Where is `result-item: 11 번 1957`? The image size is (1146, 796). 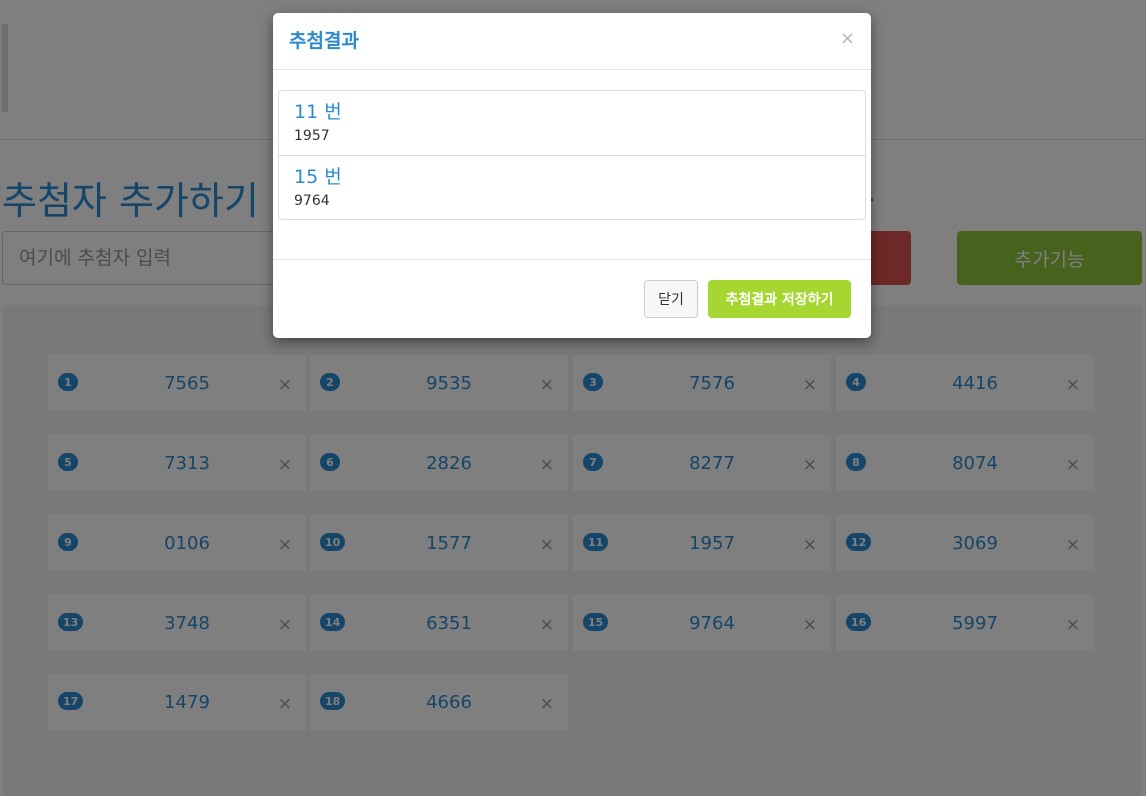 result-item: 11 번 1957 is located at coordinates (572, 123).